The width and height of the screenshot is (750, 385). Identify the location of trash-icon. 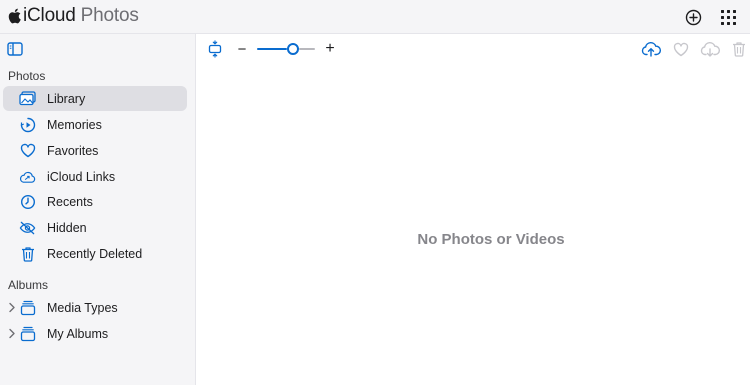
(27, 253).